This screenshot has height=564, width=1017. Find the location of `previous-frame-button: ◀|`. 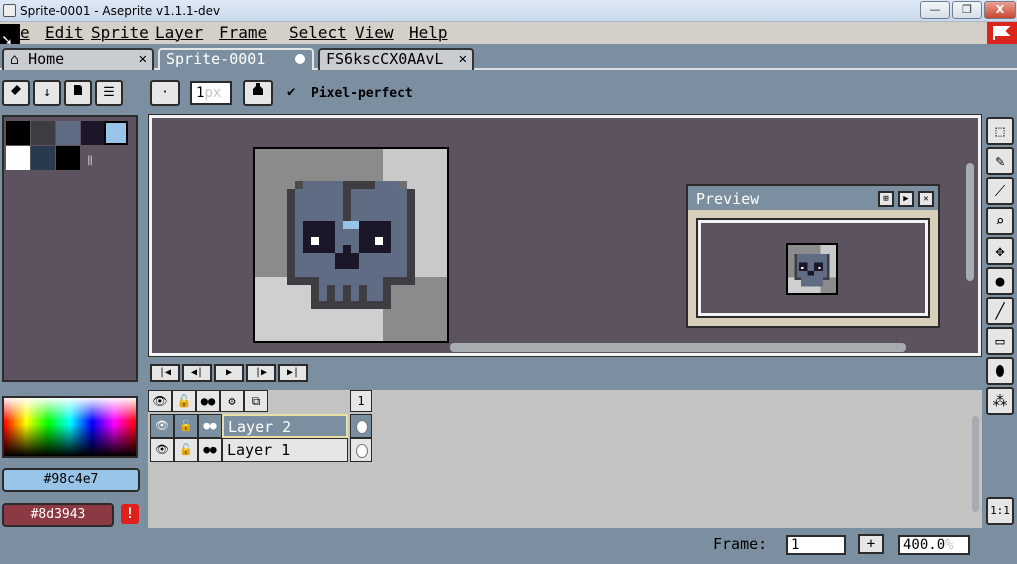

previous-frame-button: ◀| is located at coordinates (197, 373).